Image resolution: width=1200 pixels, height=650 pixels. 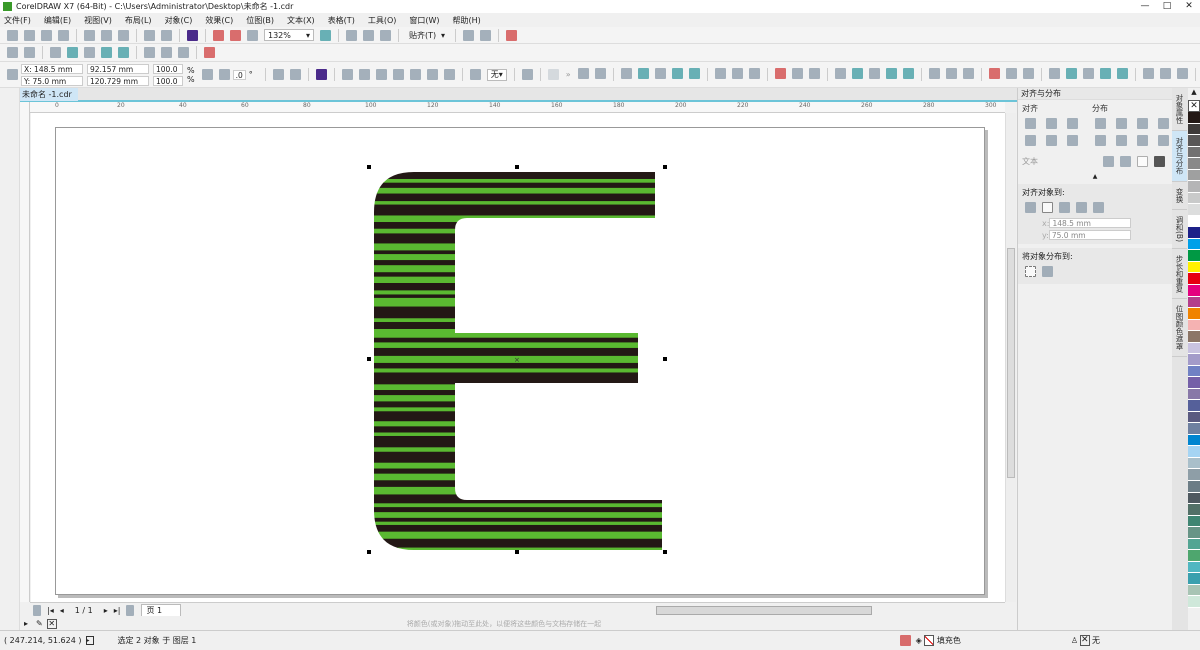 I want to click on collapse-arrow-icon: ▲, so click(x=1095, y=176).